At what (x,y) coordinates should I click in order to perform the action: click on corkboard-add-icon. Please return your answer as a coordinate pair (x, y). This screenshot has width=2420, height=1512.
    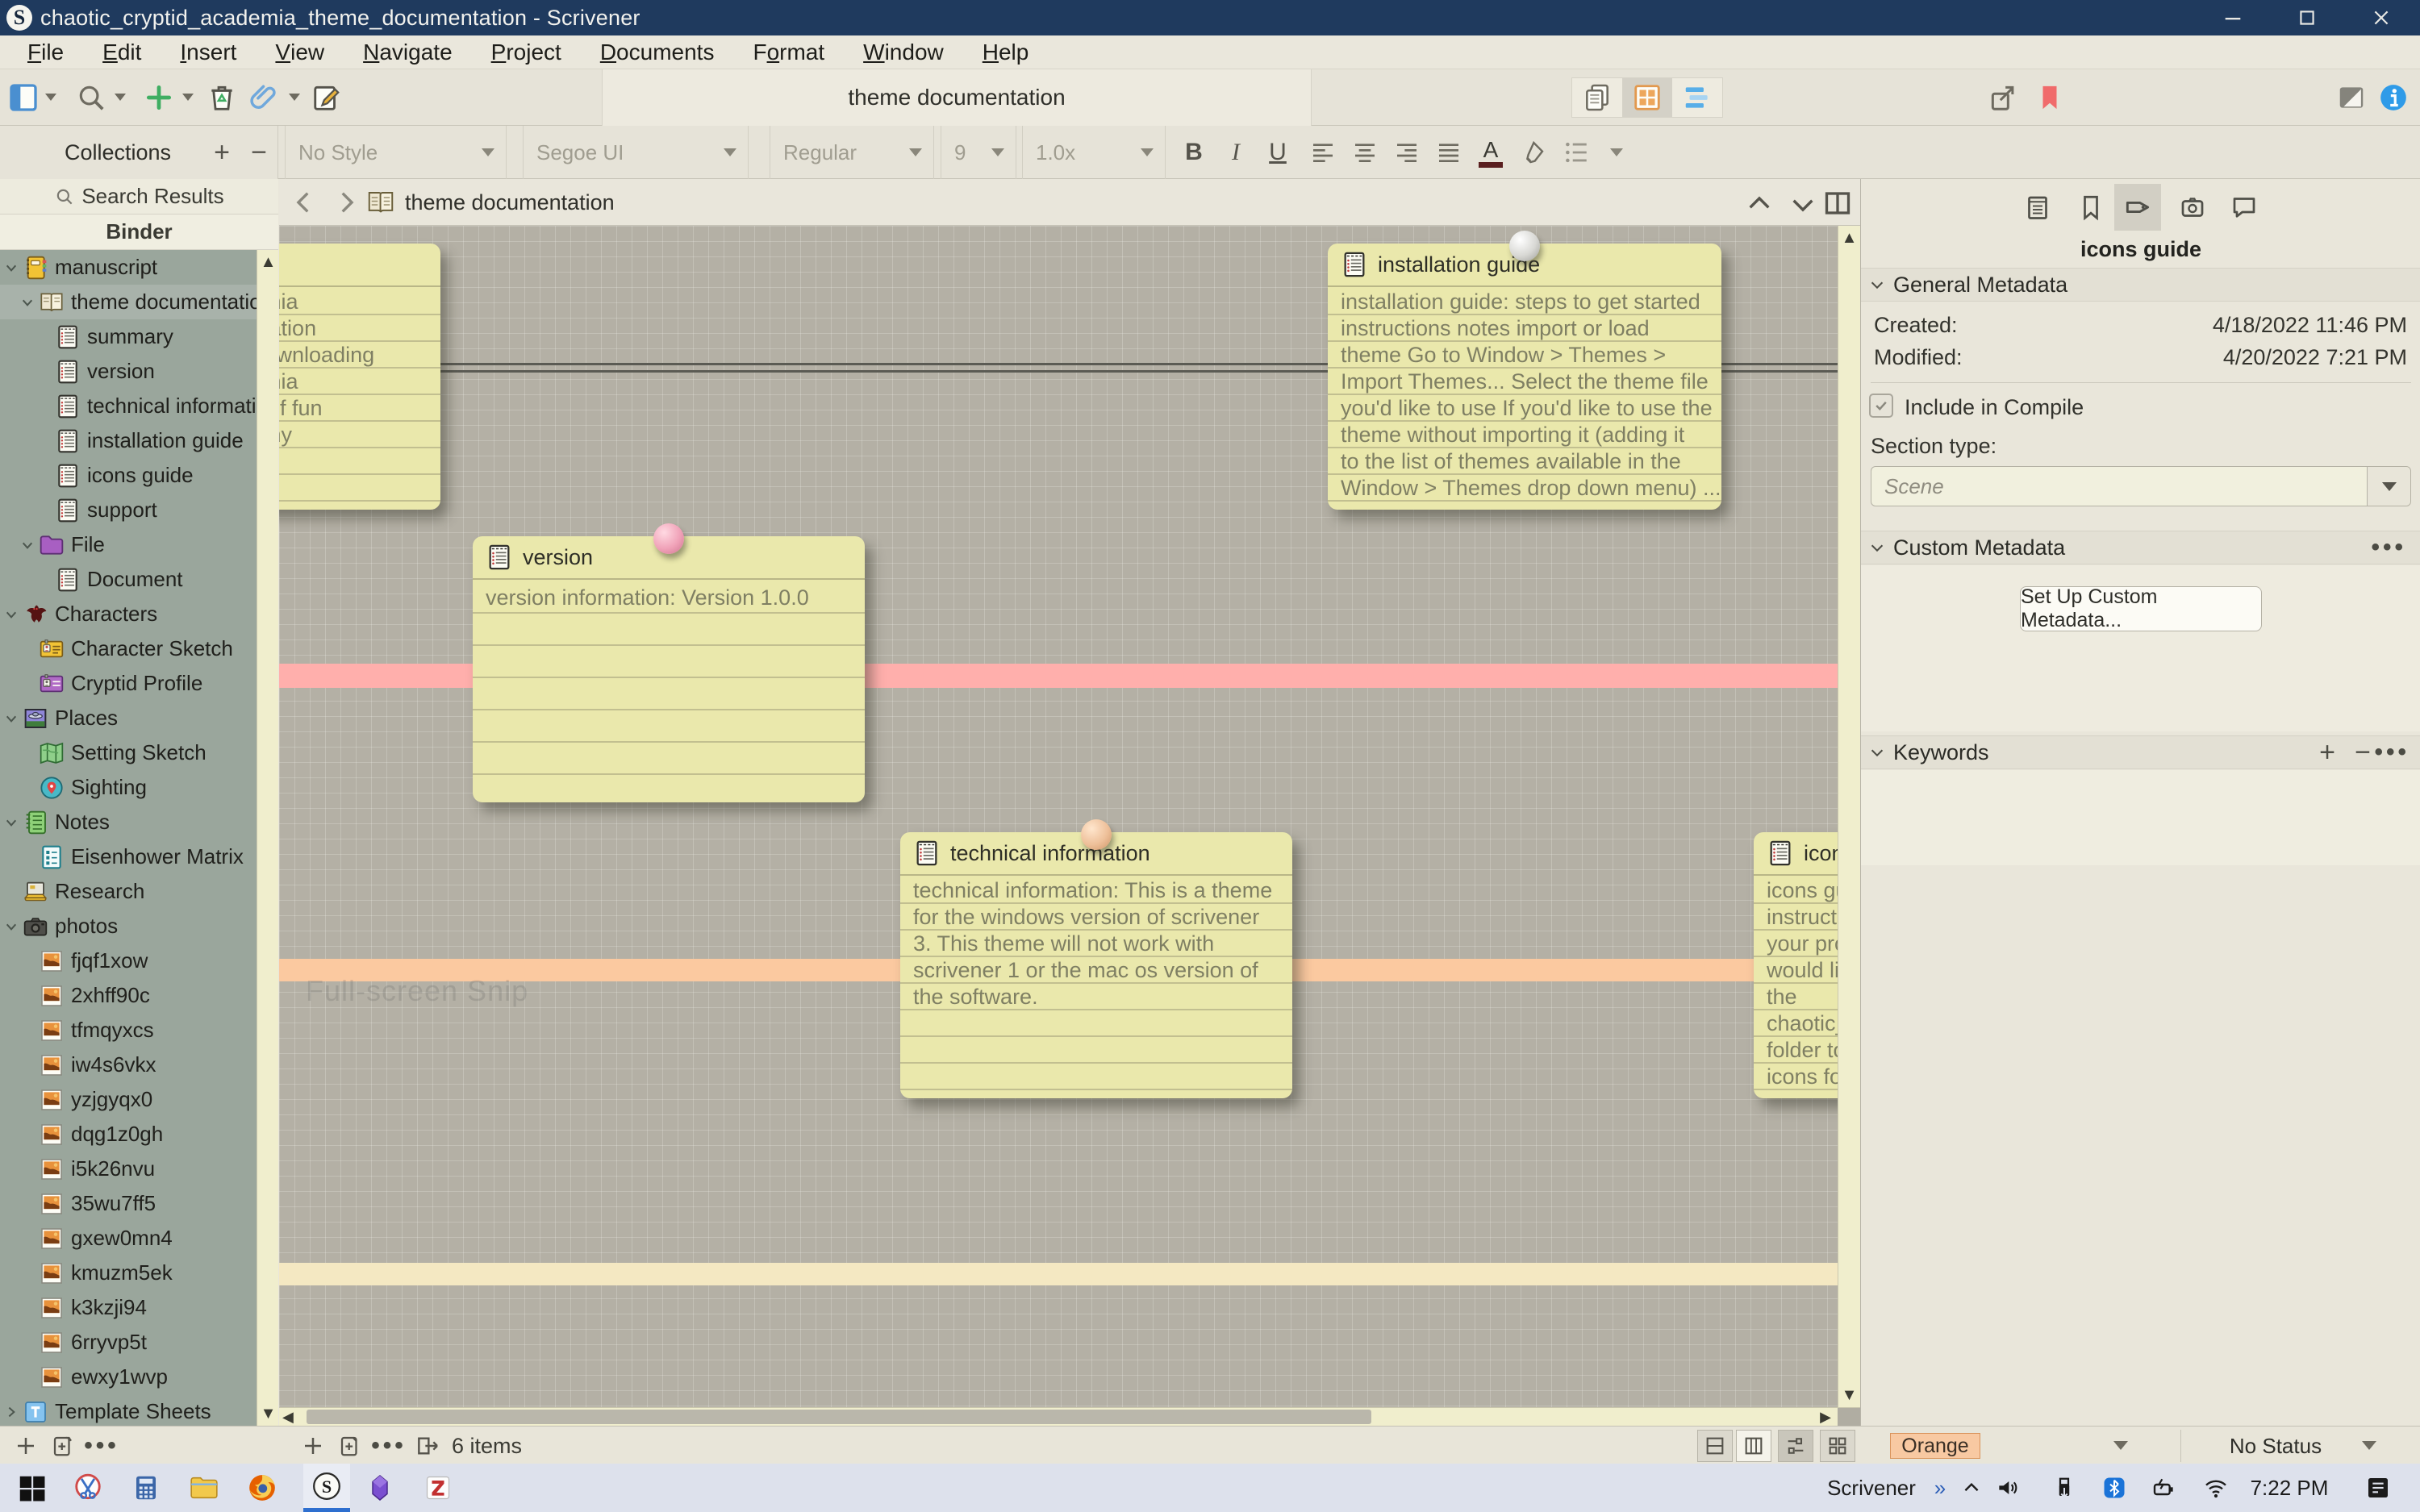
    Looking at the image, I should click on (313, 1445).